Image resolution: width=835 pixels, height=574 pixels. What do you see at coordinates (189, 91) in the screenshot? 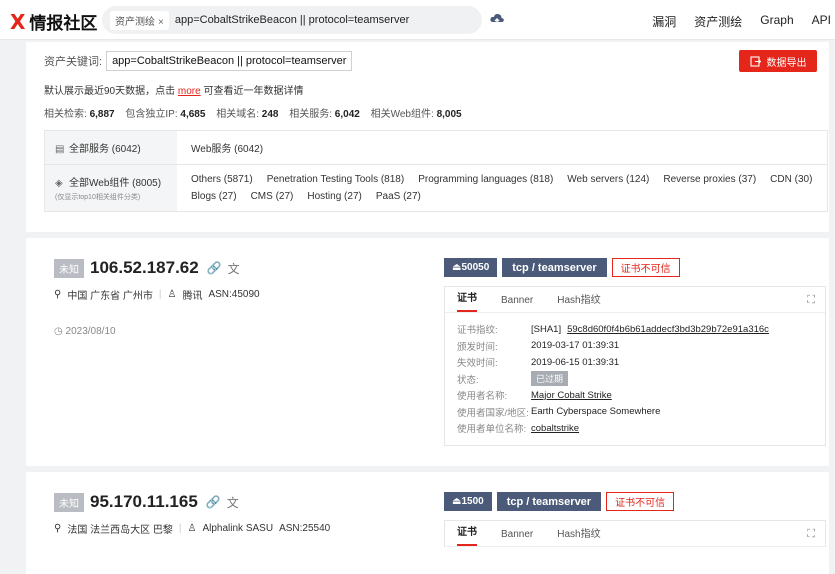
I see `more-link: more` at bounding box center [189, 91].